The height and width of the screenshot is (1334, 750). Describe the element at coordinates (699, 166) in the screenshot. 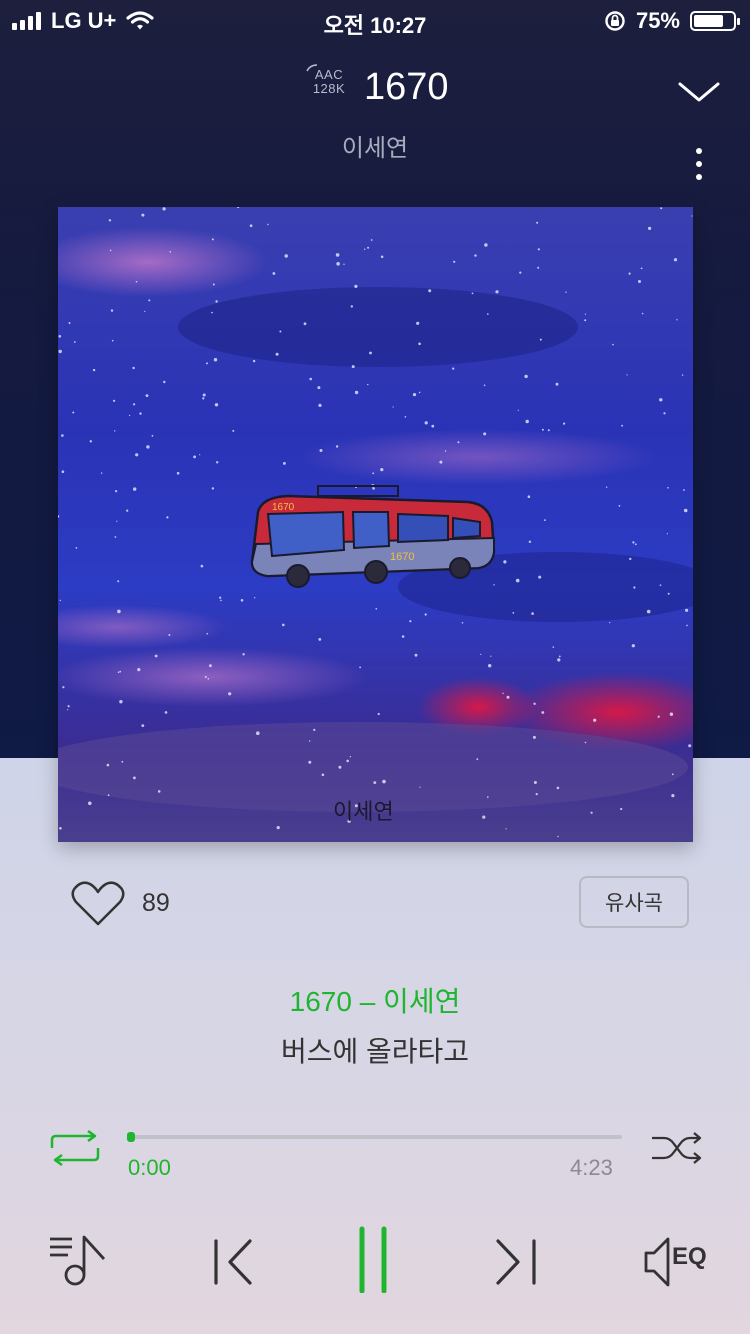

I see `more-options-button` at that location.